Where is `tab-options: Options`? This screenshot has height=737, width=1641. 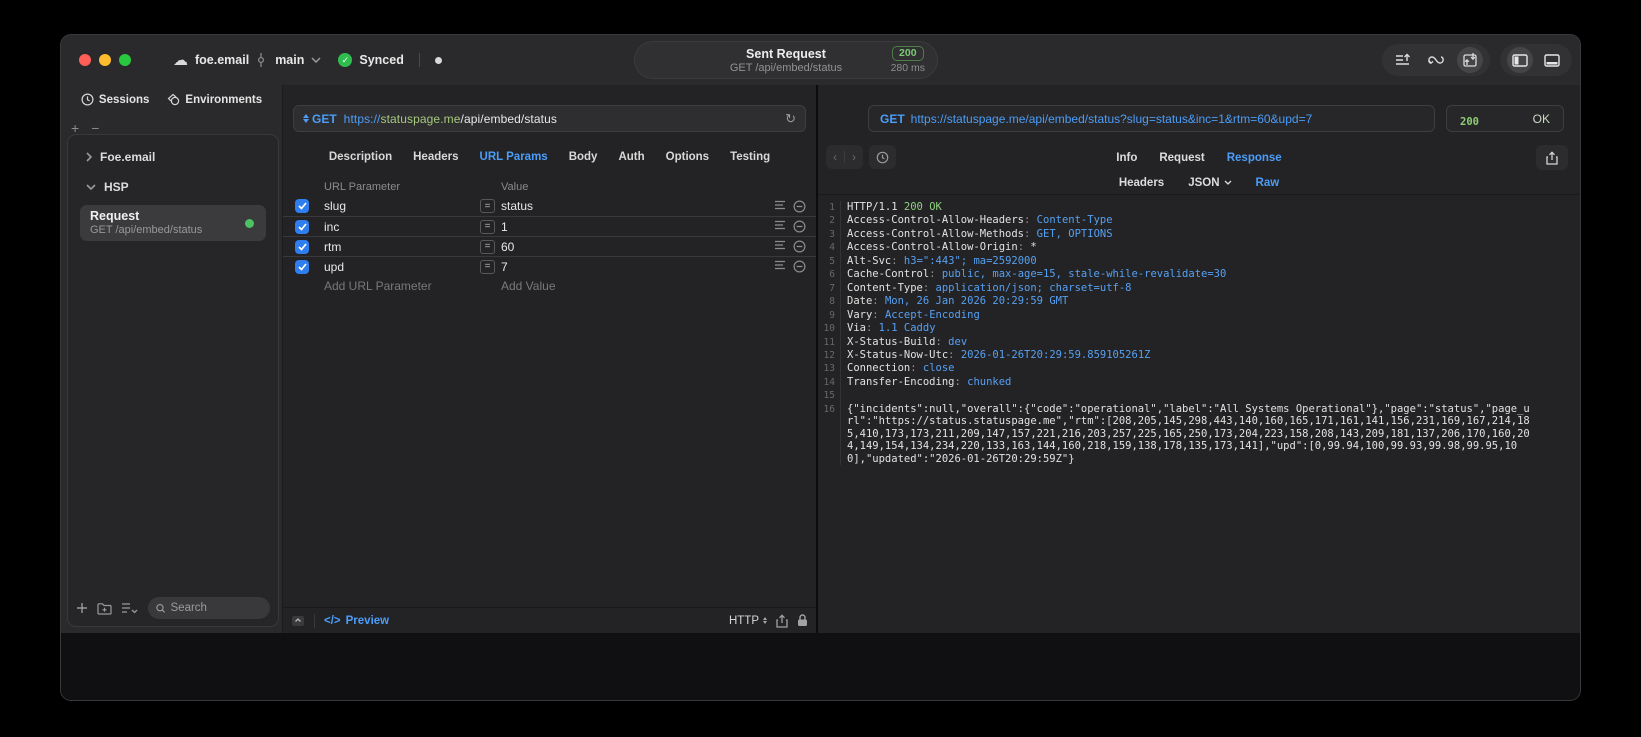
tab-options: Options is located at coordinates (687, 157).